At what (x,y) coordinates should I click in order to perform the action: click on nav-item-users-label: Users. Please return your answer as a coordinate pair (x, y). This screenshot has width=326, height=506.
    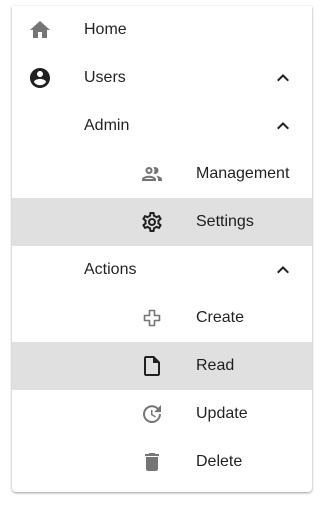
    Looking at the image, I should click on (105, 77).